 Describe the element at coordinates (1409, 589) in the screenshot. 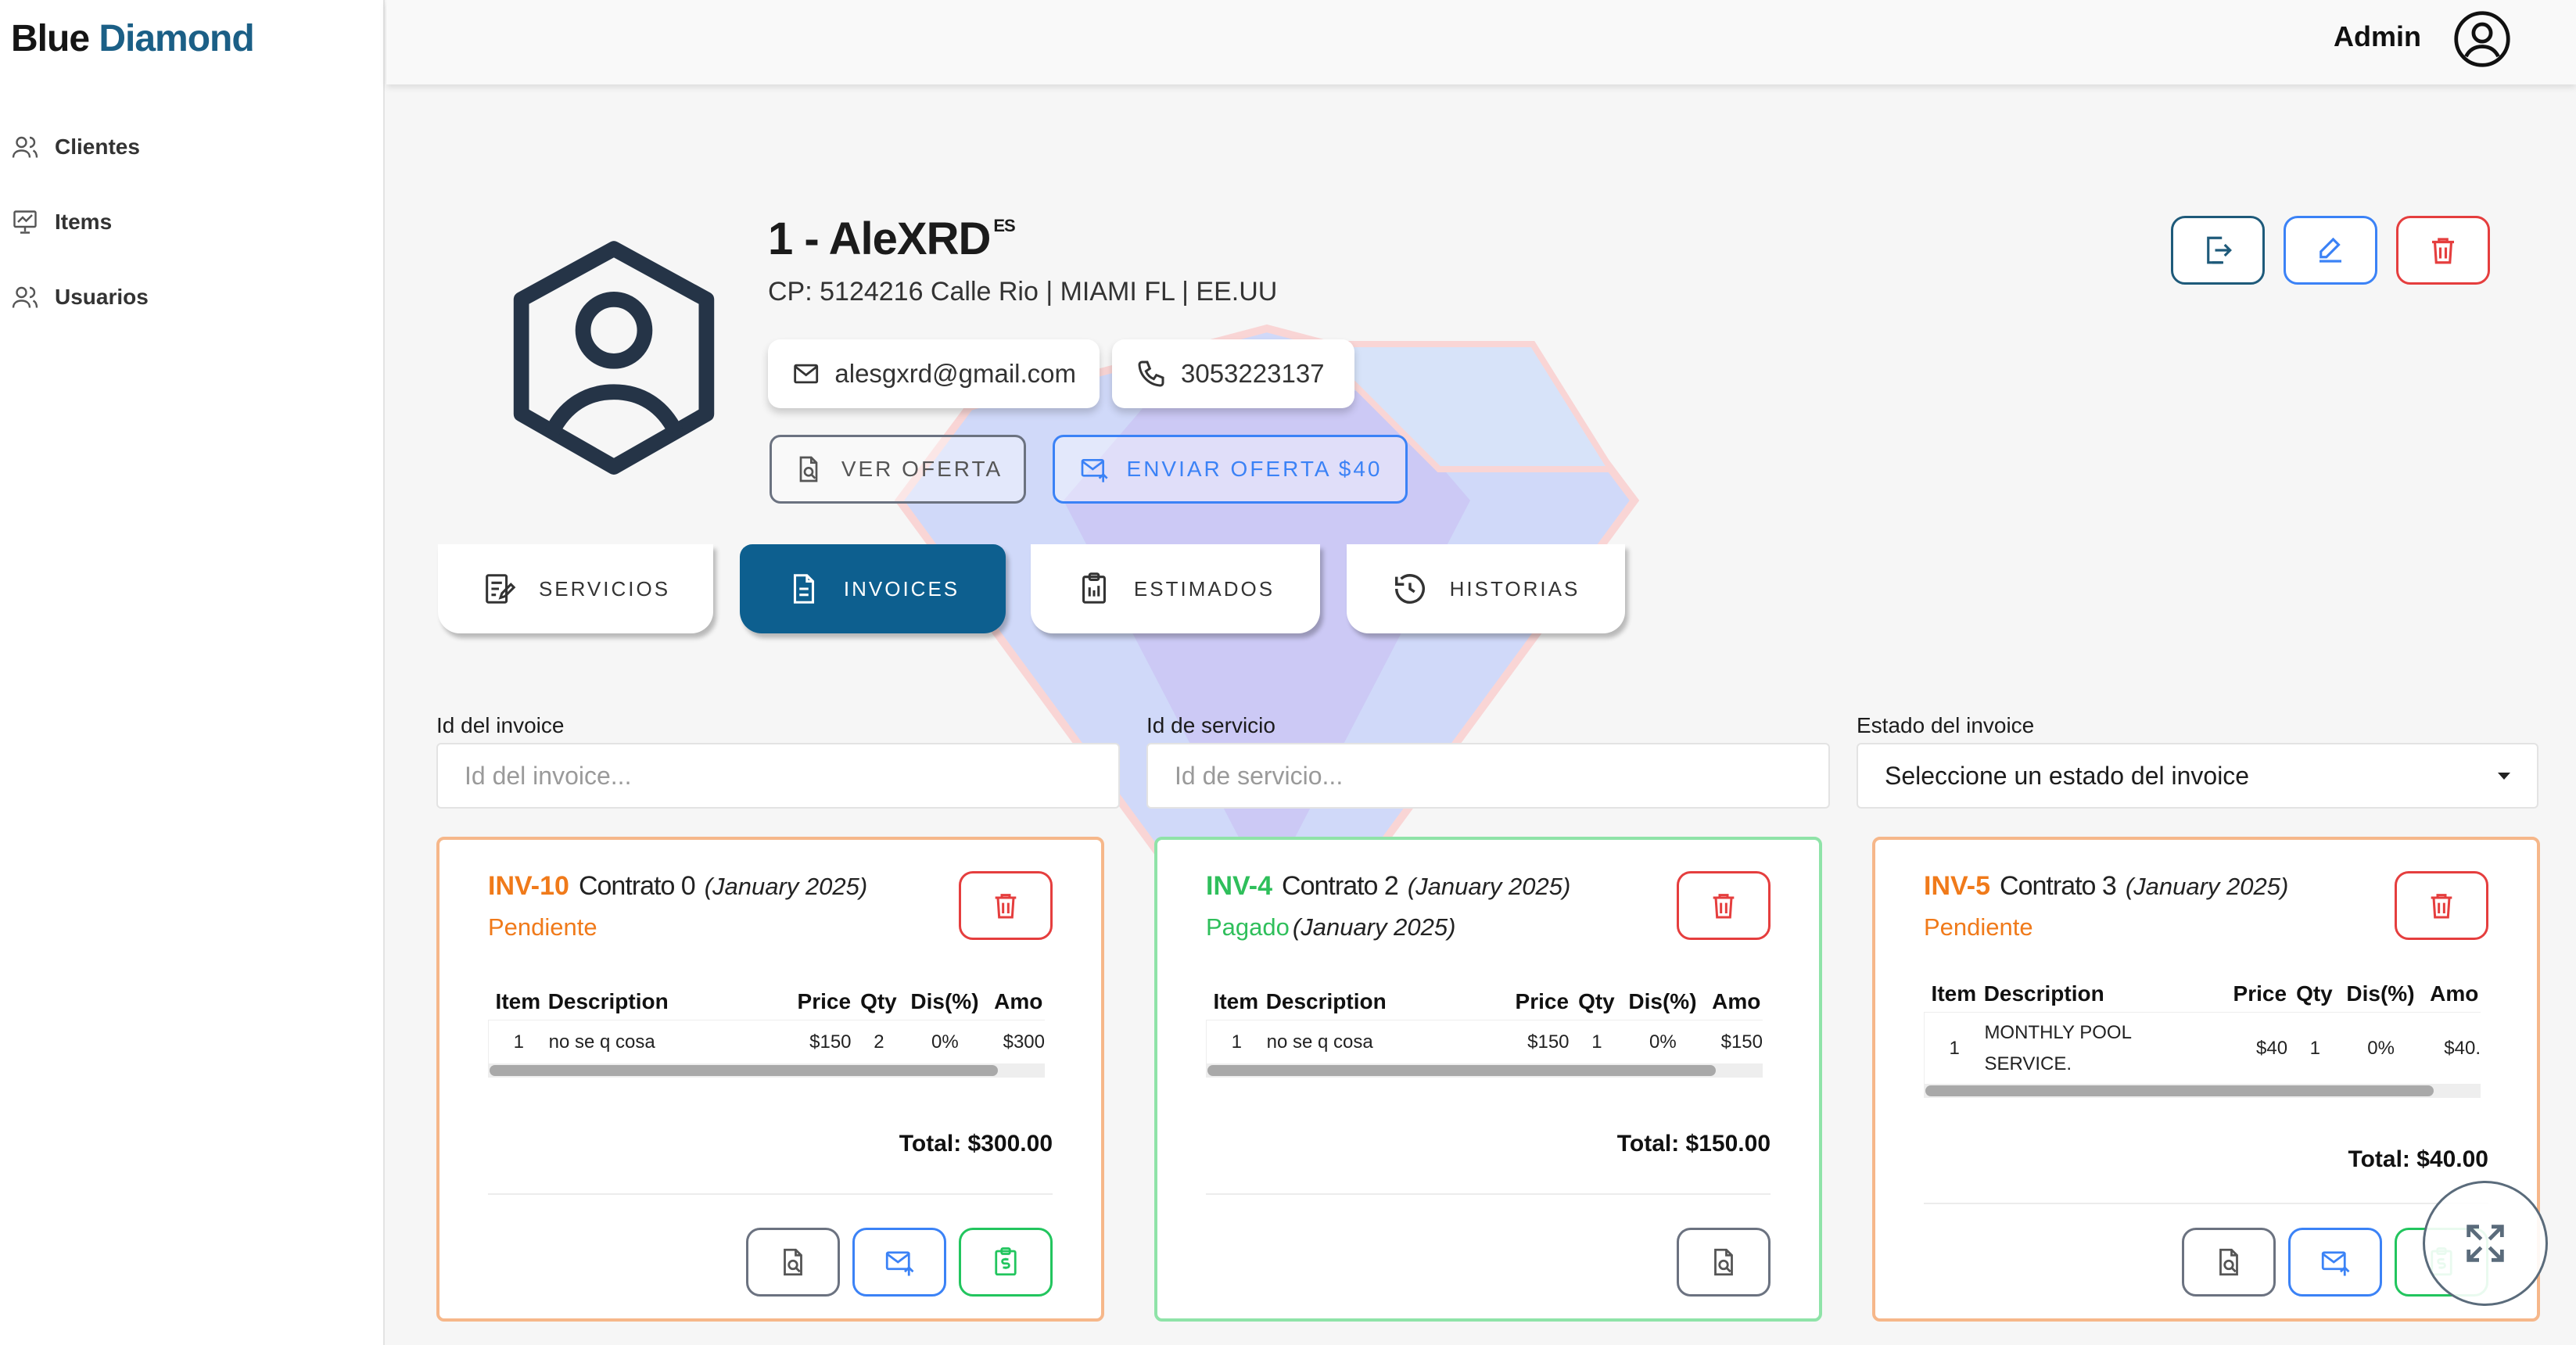

I see `history-icon` at that location.